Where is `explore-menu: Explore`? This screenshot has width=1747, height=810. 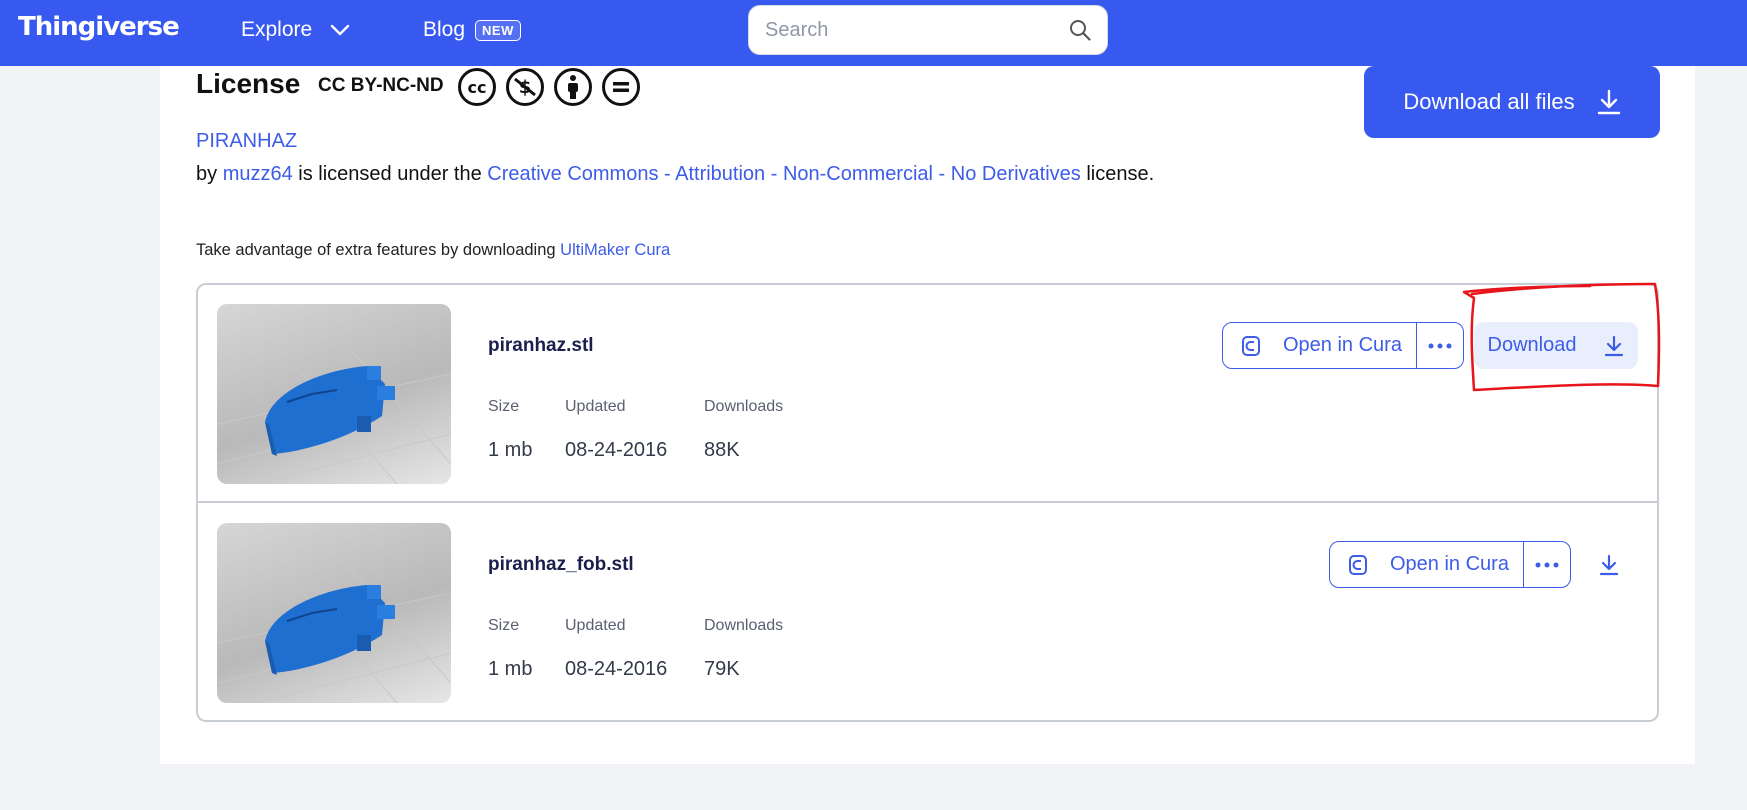
explore-menu: Explore is located at coordinates (295, 30).